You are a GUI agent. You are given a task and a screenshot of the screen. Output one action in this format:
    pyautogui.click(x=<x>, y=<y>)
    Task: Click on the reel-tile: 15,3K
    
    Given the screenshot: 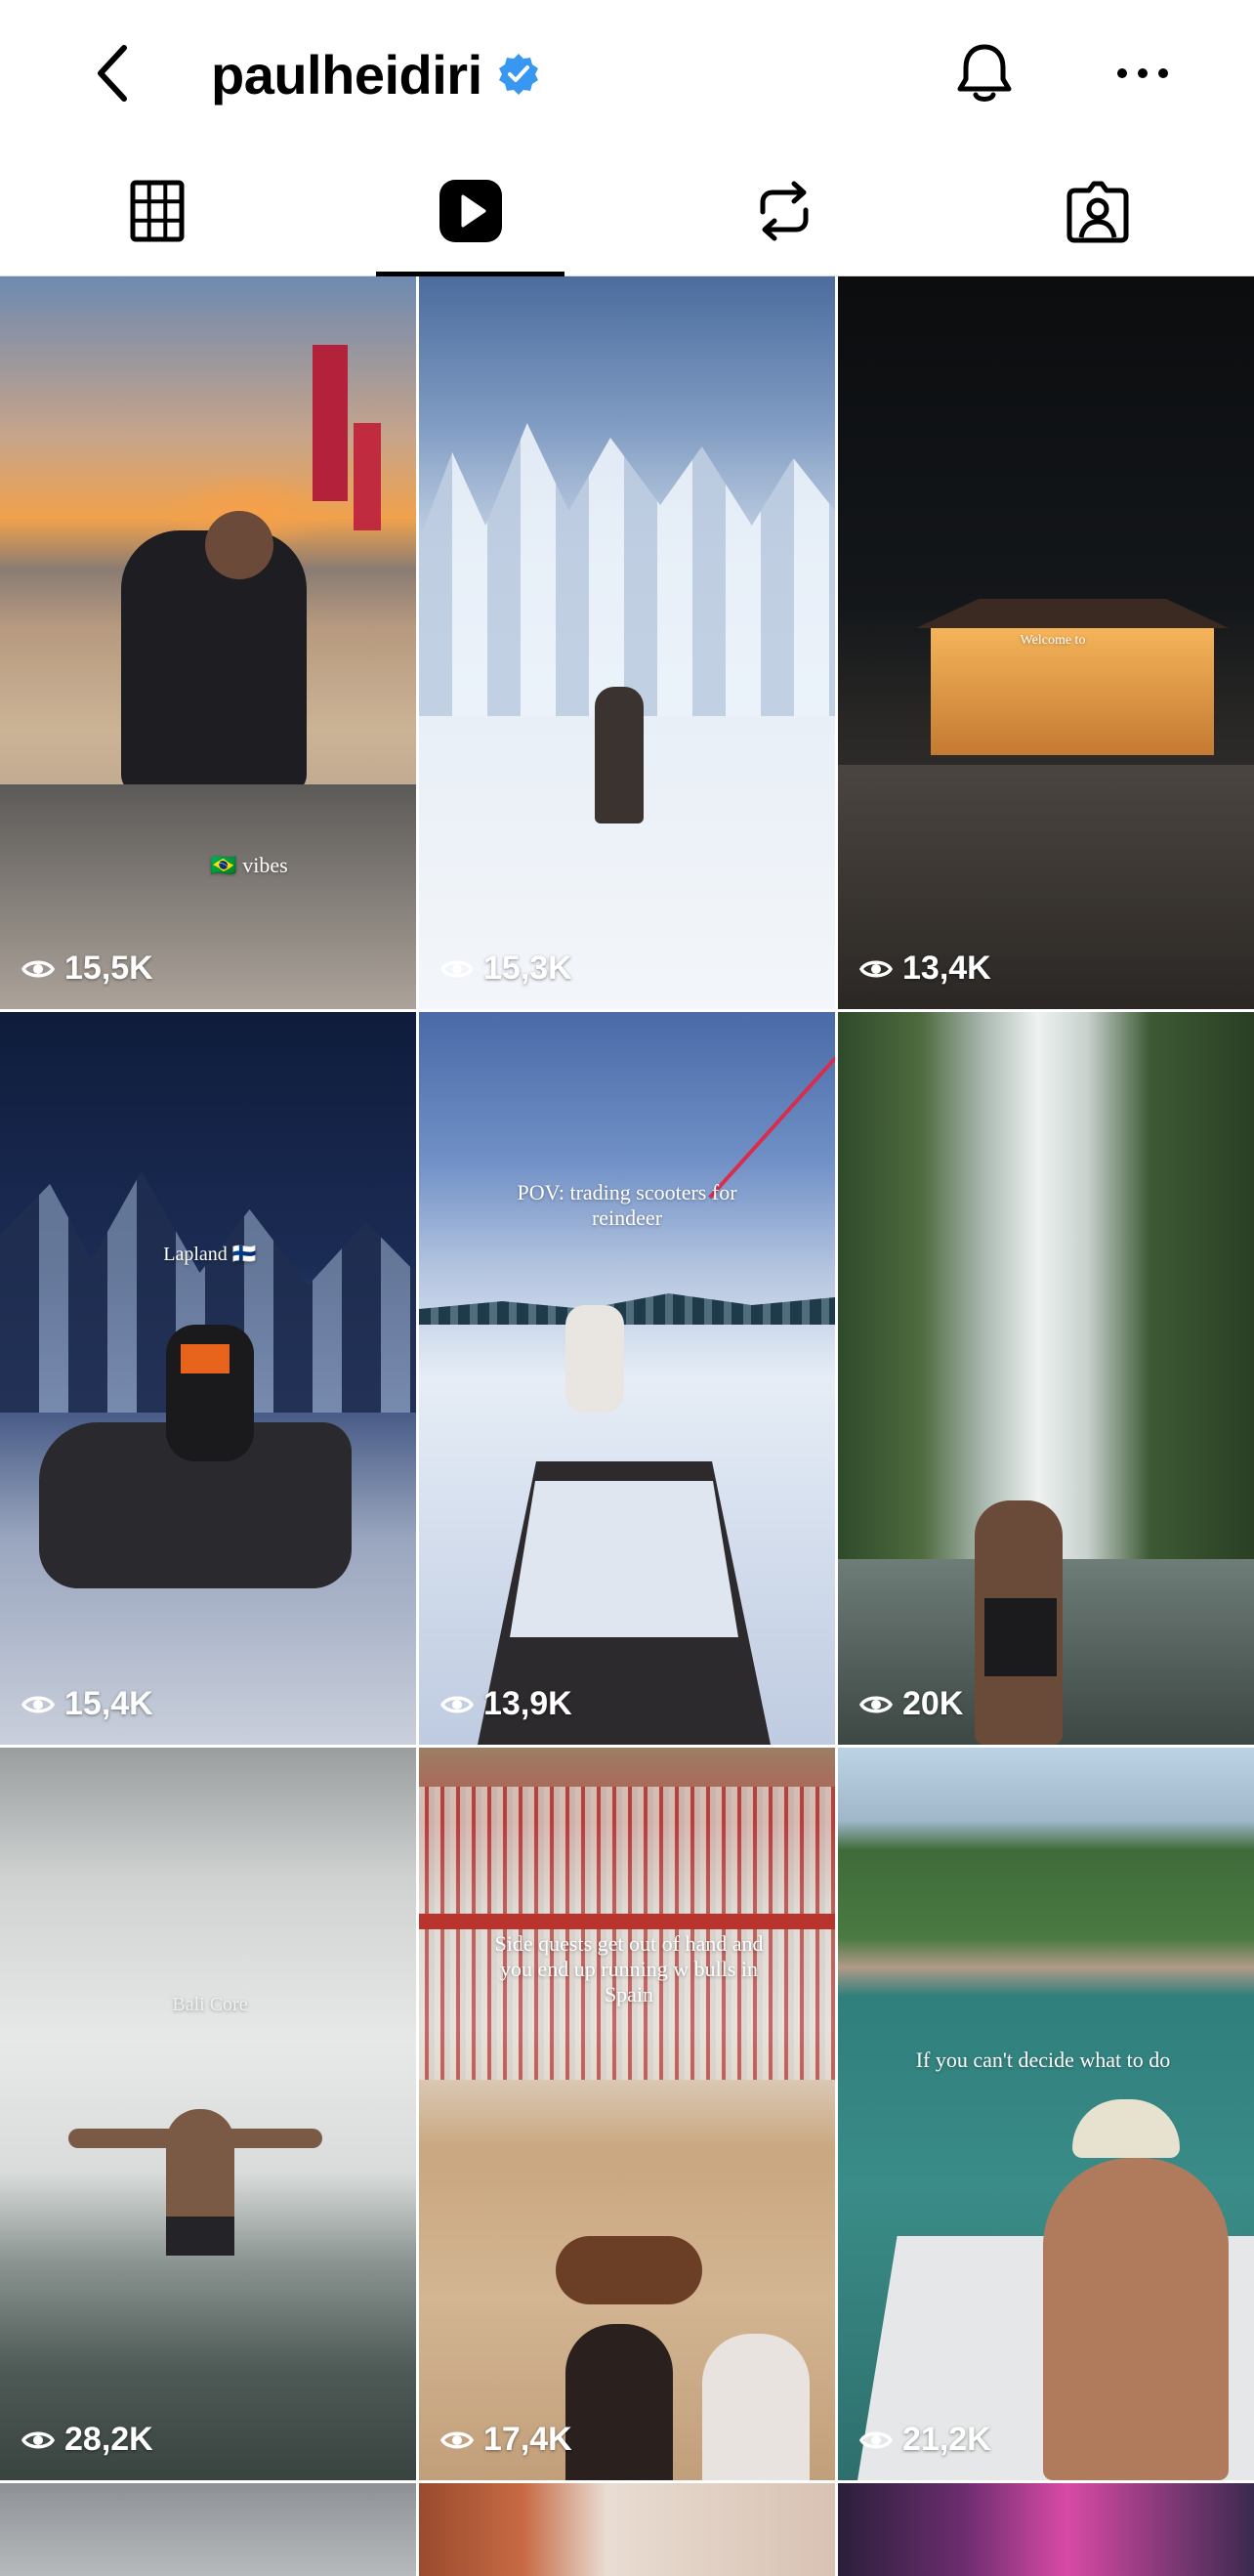 What is the action you would take?
    pyautogui.click(x=627, y=642)
    